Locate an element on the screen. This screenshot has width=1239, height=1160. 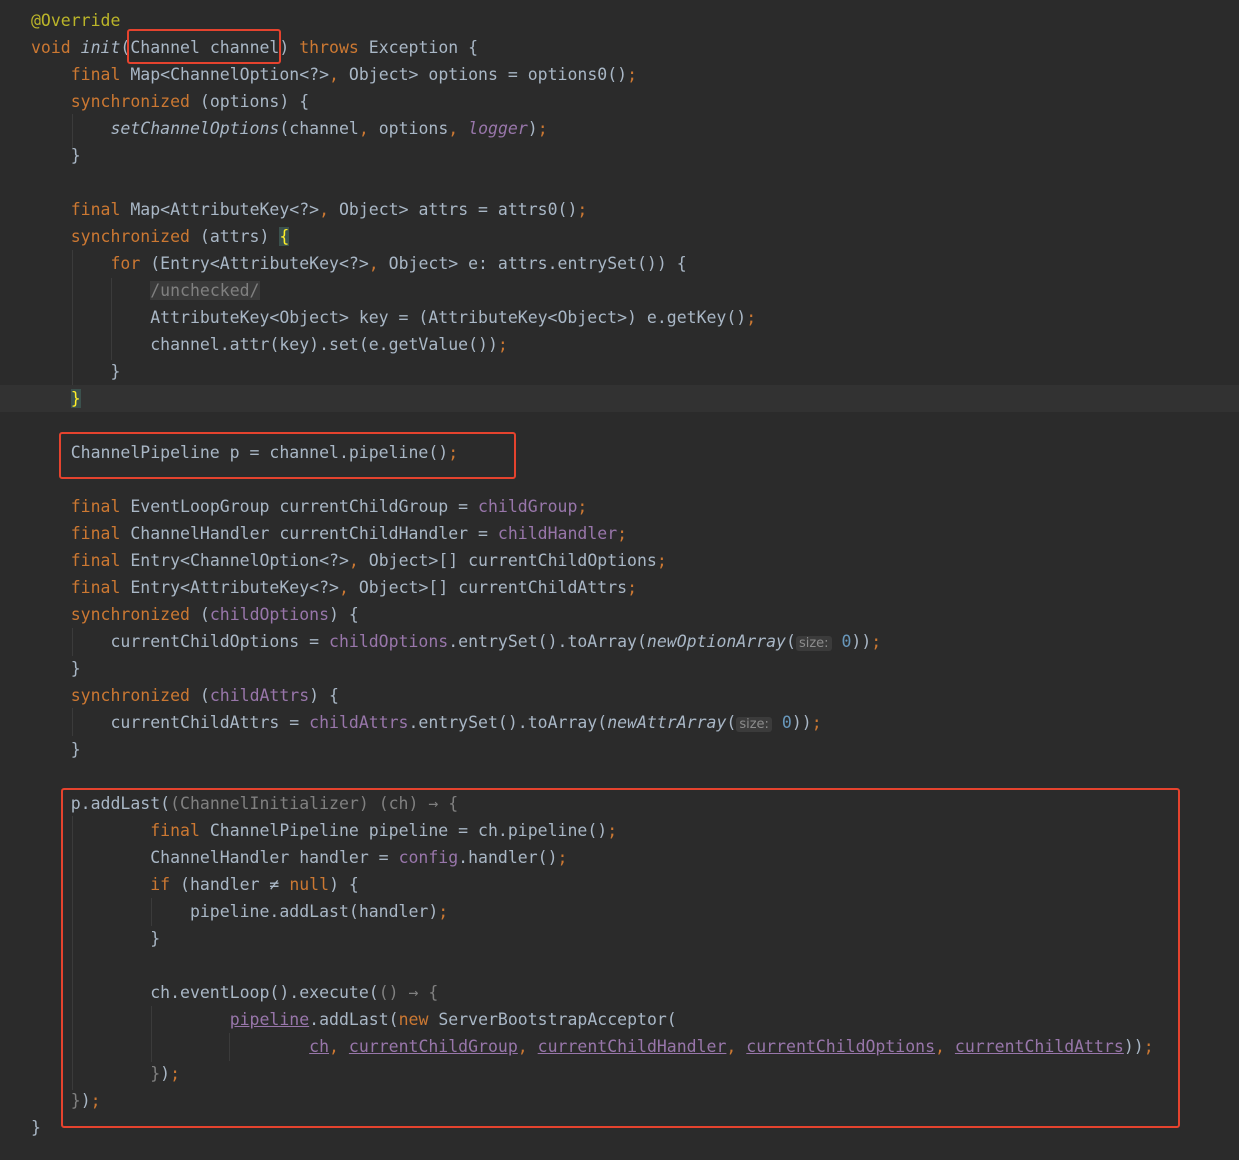
code-token: Object> attrs = attrs0() is located at coordinates (458, 209).